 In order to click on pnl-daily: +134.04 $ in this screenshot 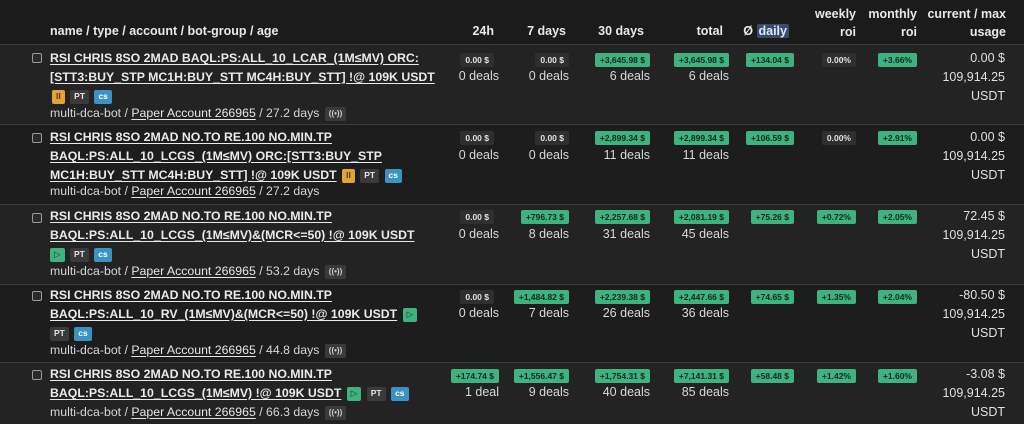, I will do `click(769, 60)`.